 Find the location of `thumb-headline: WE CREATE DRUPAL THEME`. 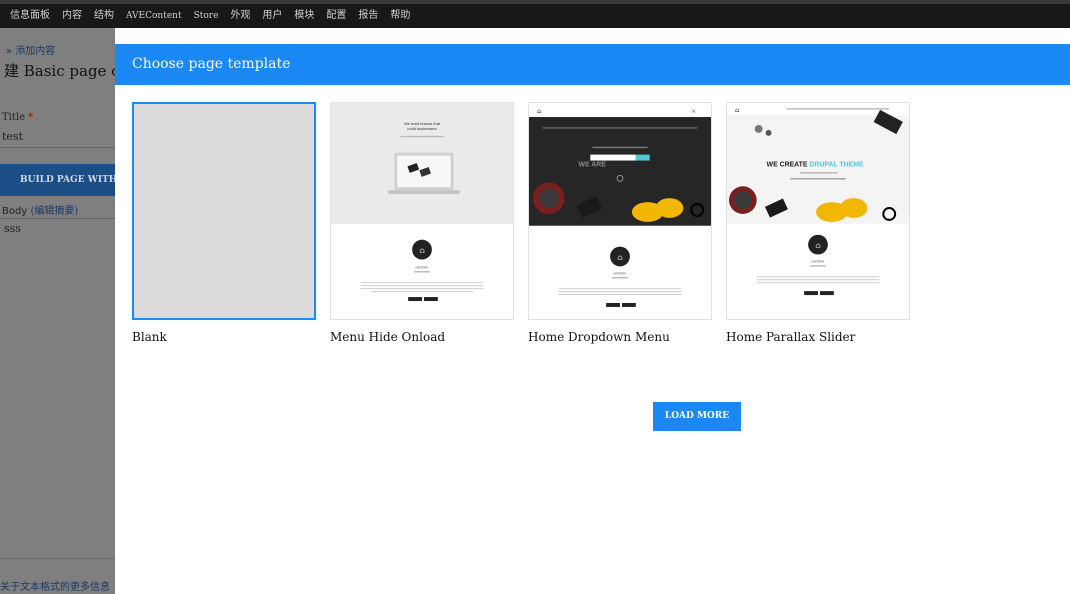

thumb-headline: WE CREATE DRUPAL THEME is located at coordinates (815, 164).